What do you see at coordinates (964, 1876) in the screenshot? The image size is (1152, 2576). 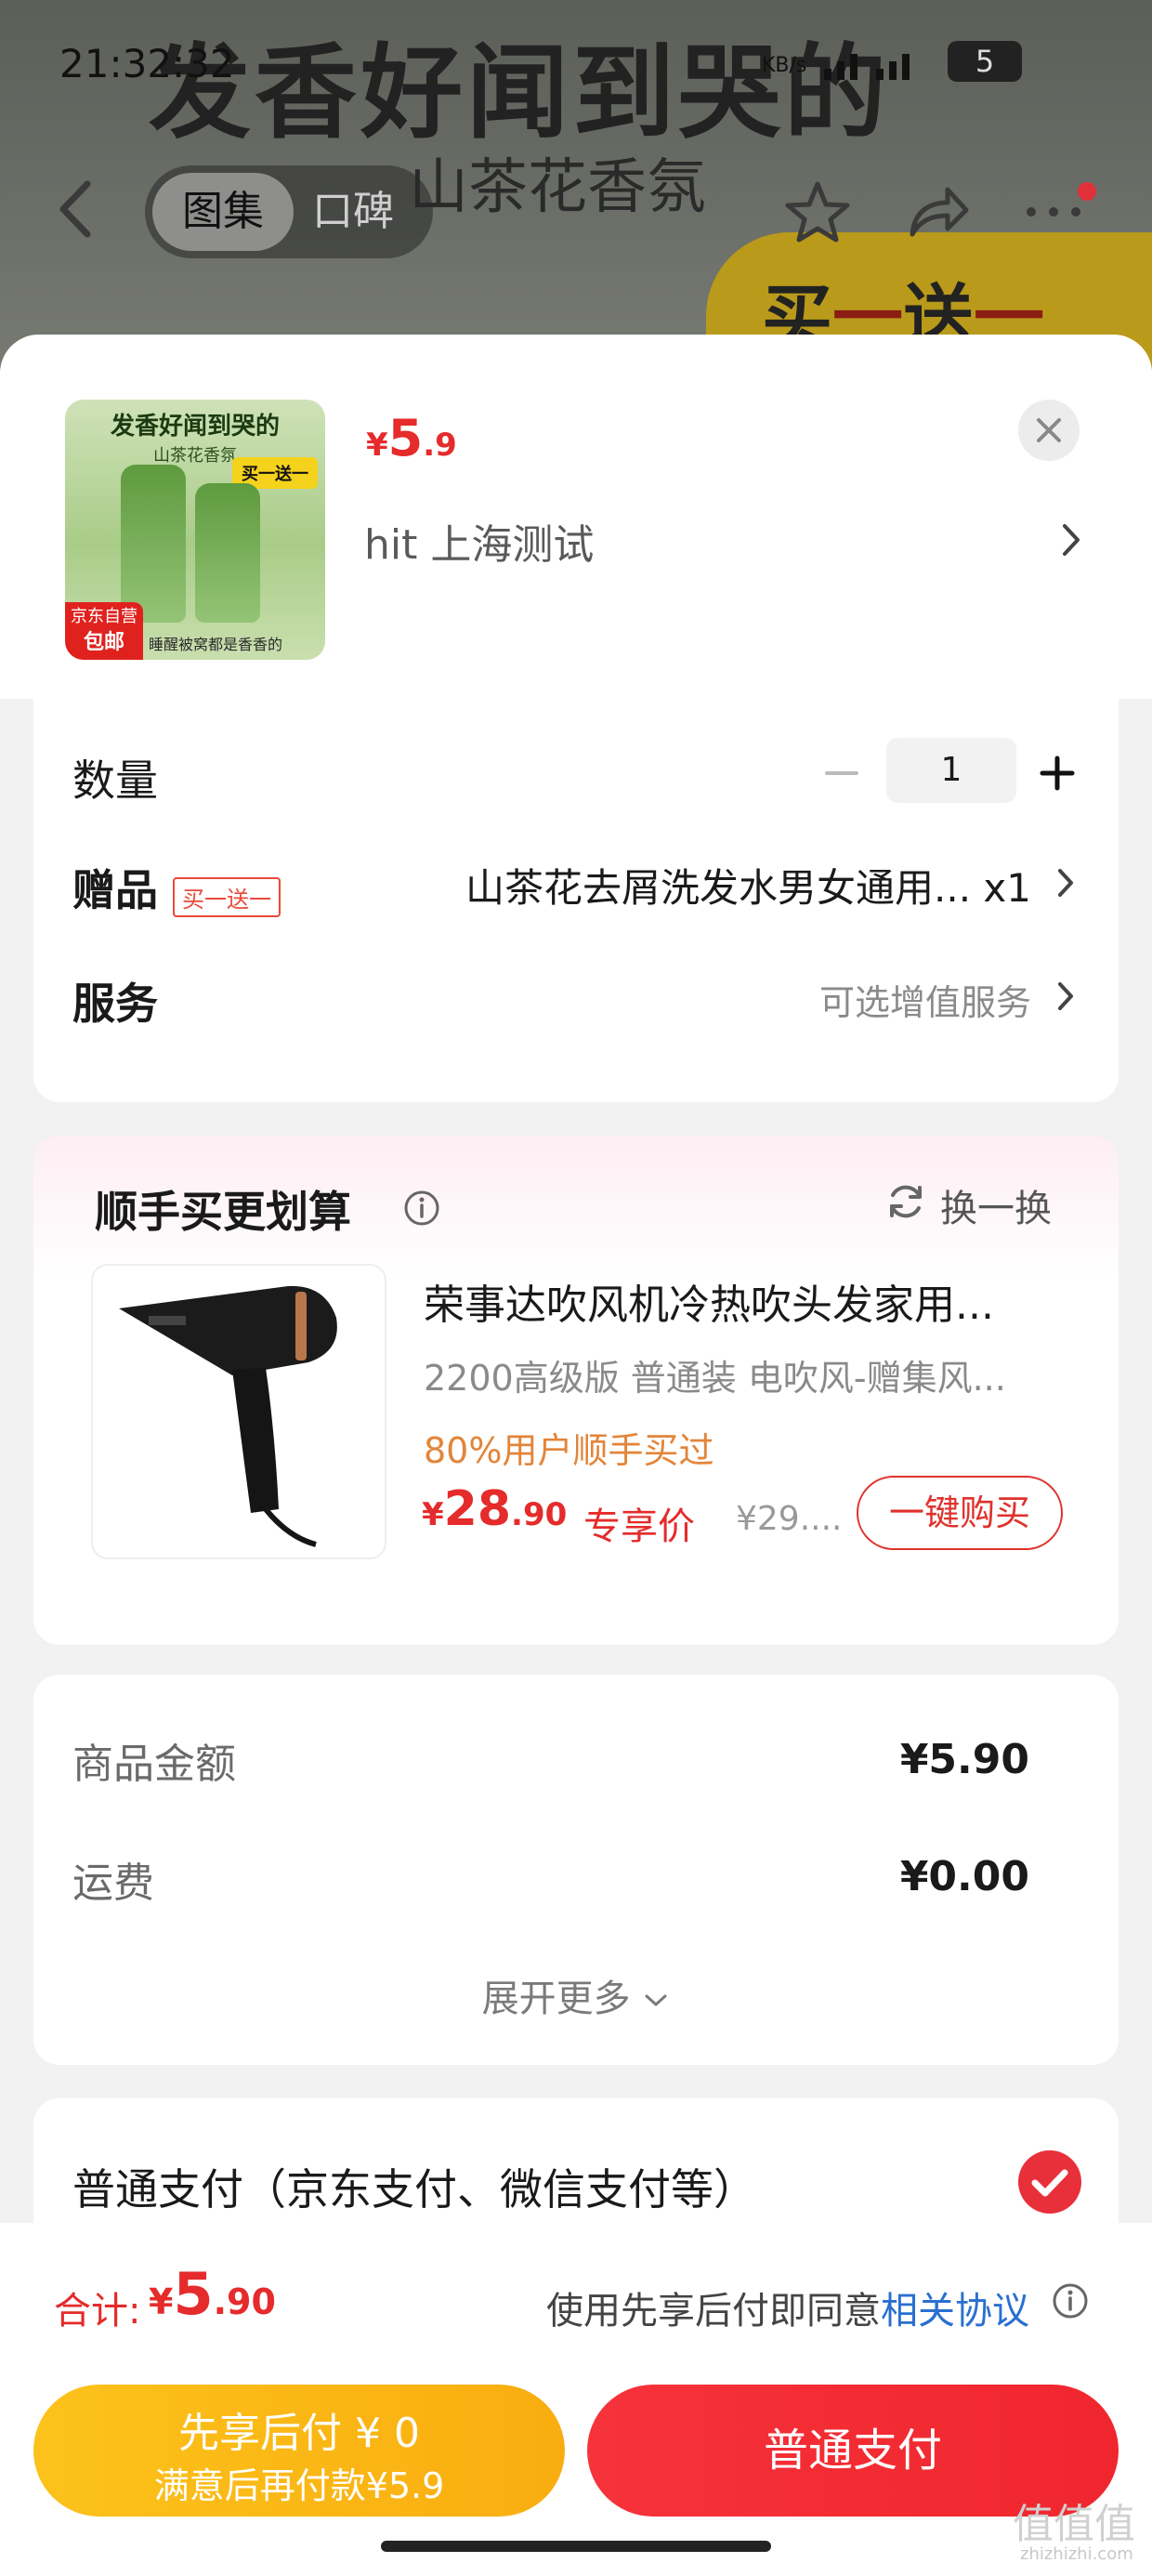 I see `shipping-value: ¥0.00` at bounding box center [964, 1876].